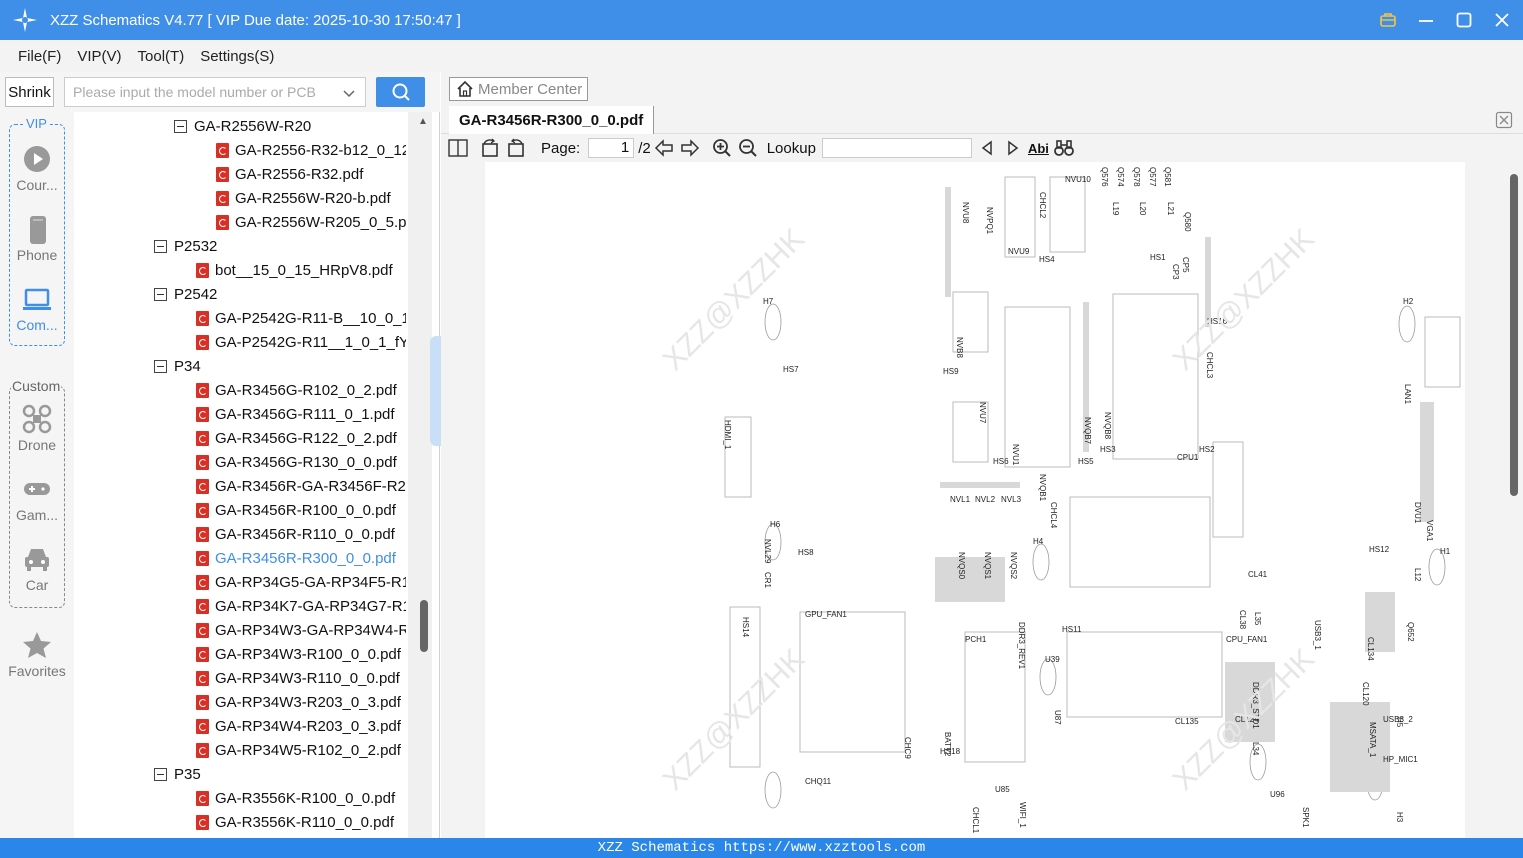 The image size is (1523, 858). I want to click on tree-row-label: GA-RP34W3-R203_0_3.pdf, so click(308, 702).